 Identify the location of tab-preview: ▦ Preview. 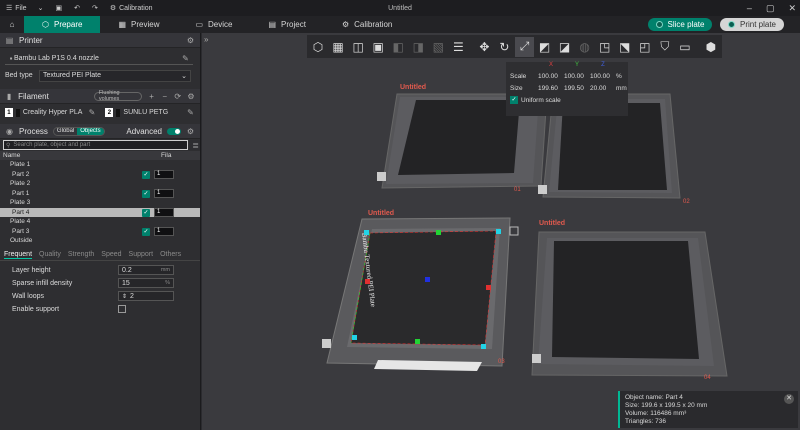
(138, 24).